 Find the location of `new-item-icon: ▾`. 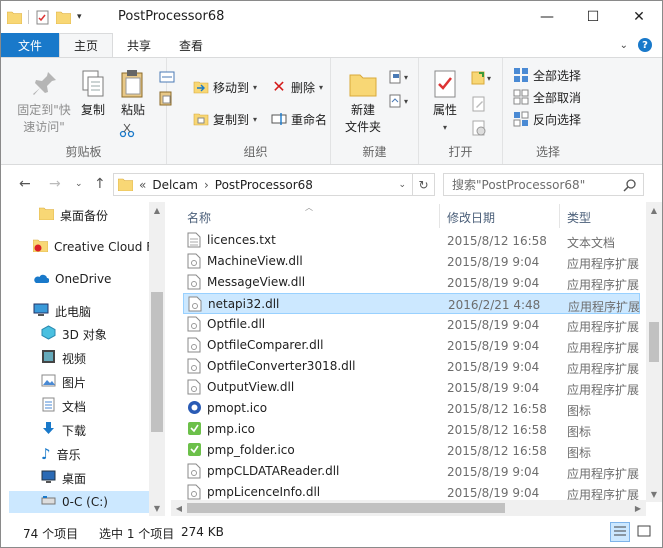

new-item-icon: ▾ is located at coordinates (402, 78).